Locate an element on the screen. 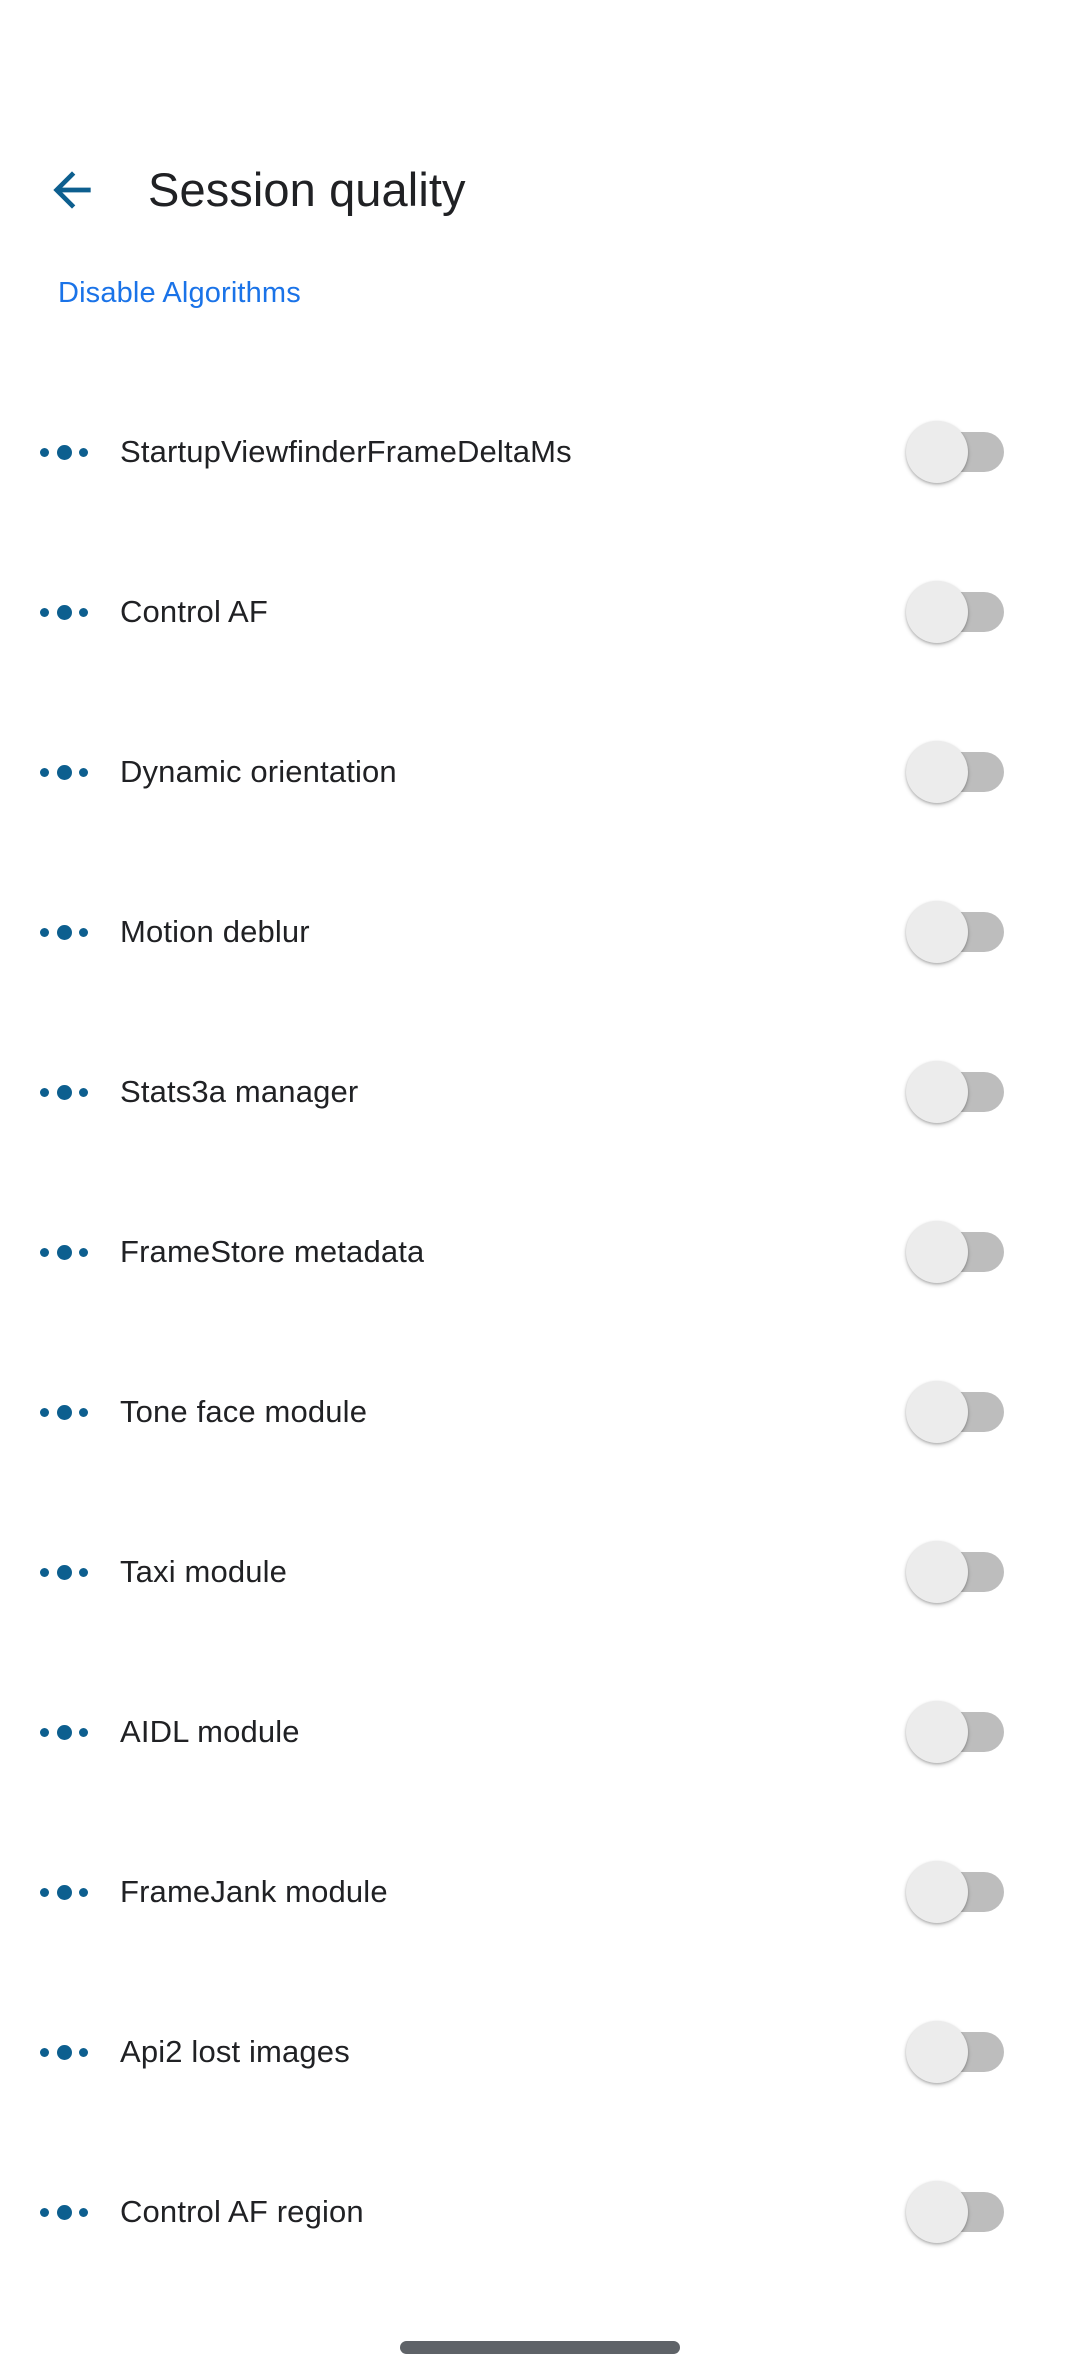  list-item-label: Dynamic orientation is located at coordinates (258, 771).